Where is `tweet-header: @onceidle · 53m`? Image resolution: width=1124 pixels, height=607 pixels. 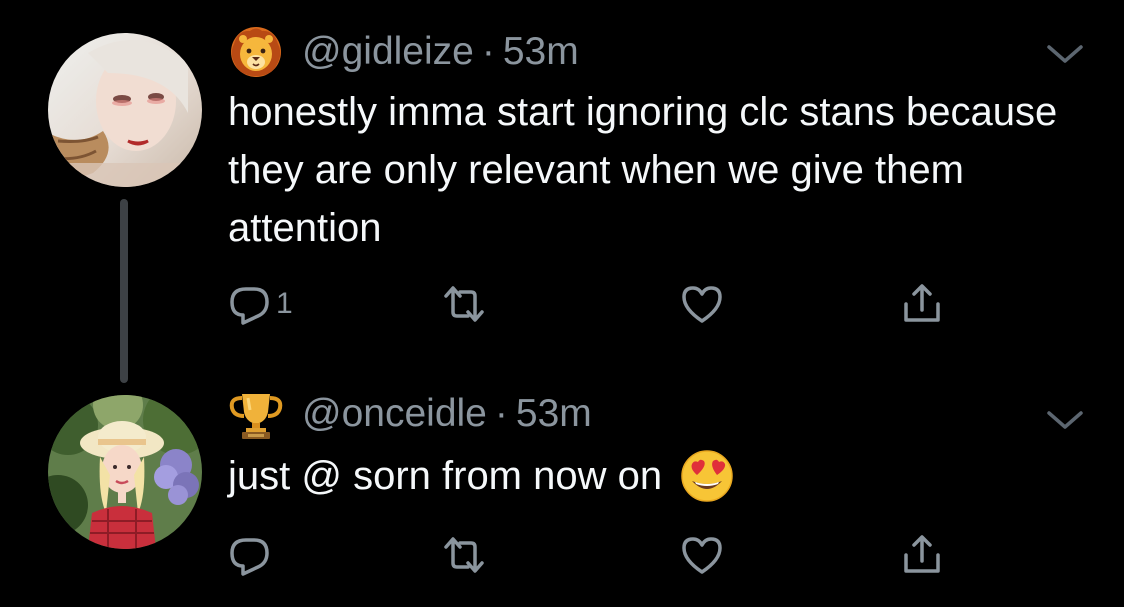 tweet-header: @onceidle · 53m is located at coordinates (410, 414).